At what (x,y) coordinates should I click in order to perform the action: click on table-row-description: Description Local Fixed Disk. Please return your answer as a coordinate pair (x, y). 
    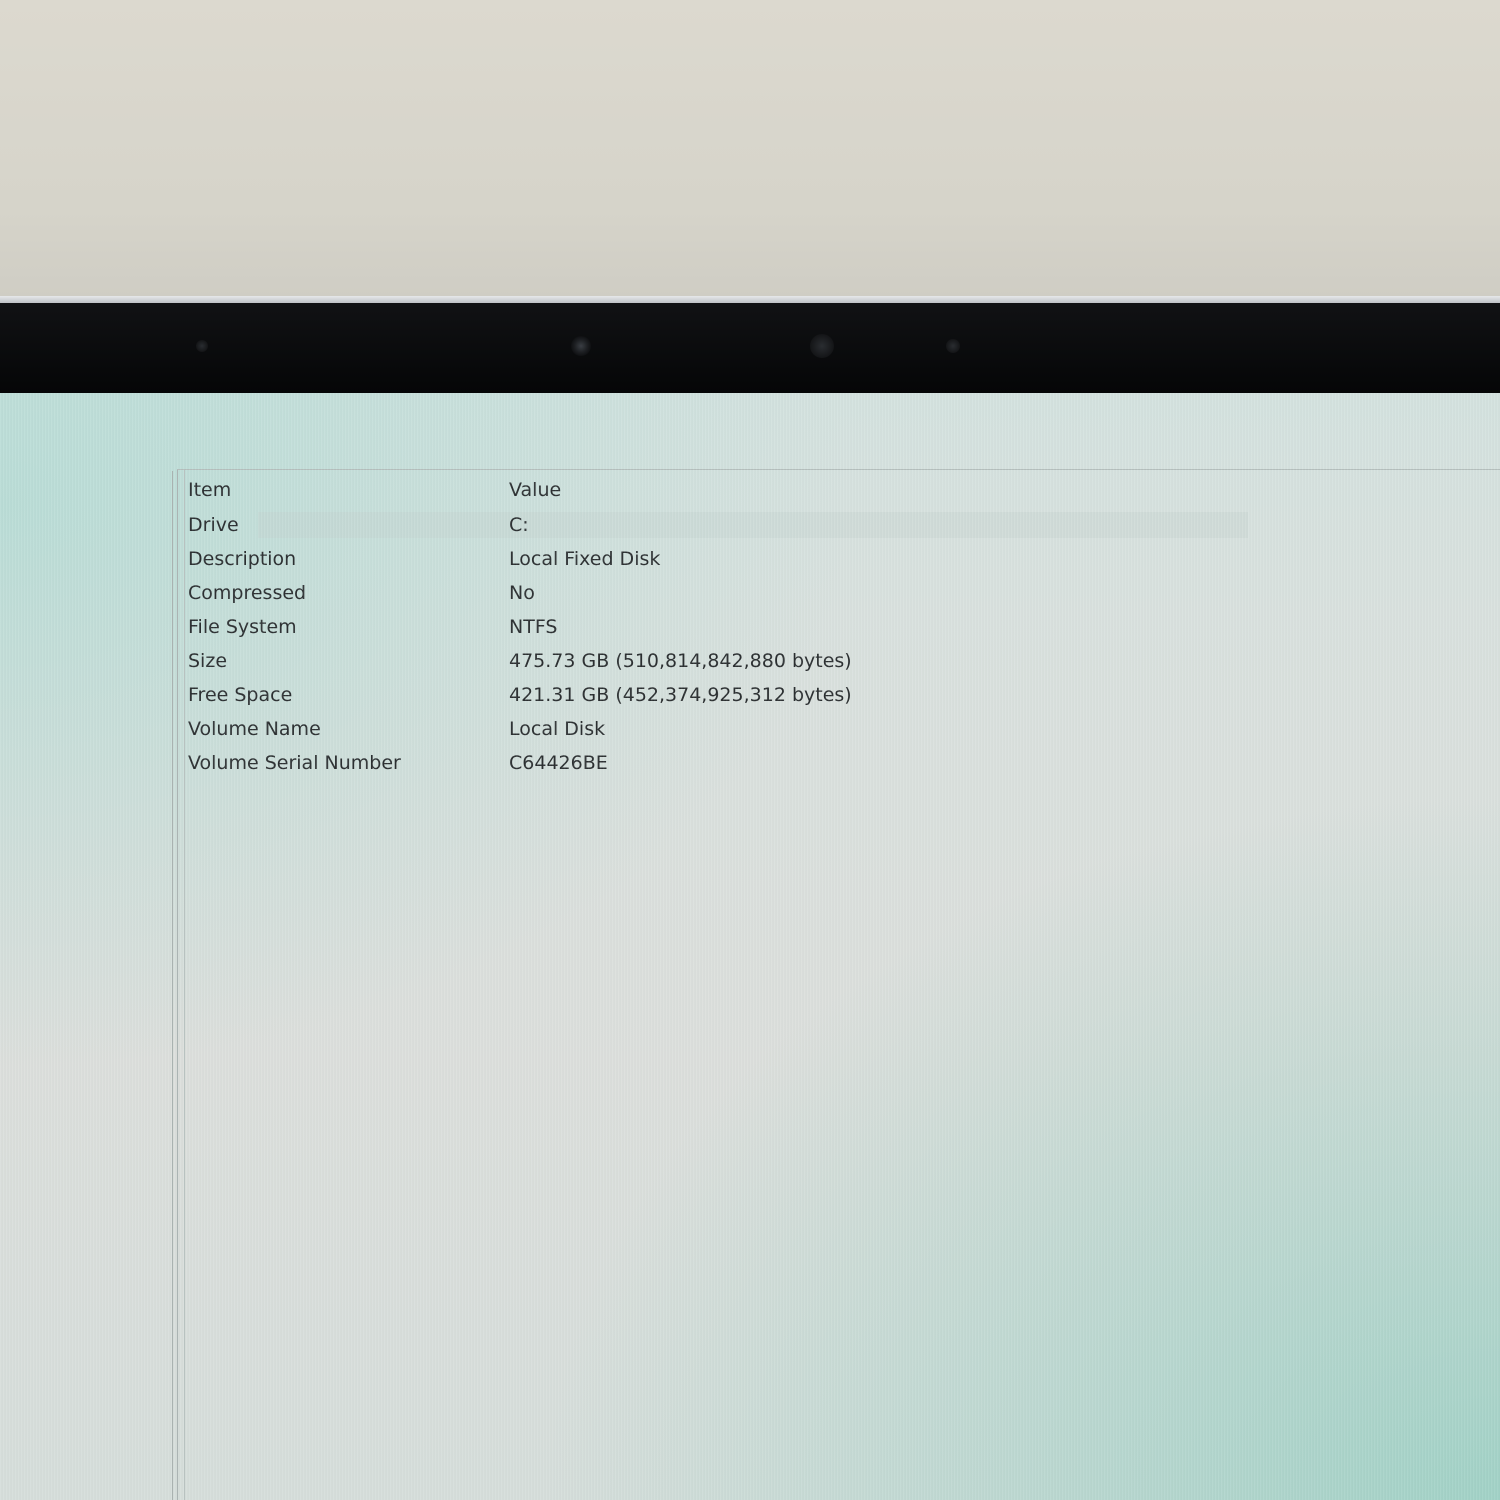
    Looking at the image, I should click on (828, 559).